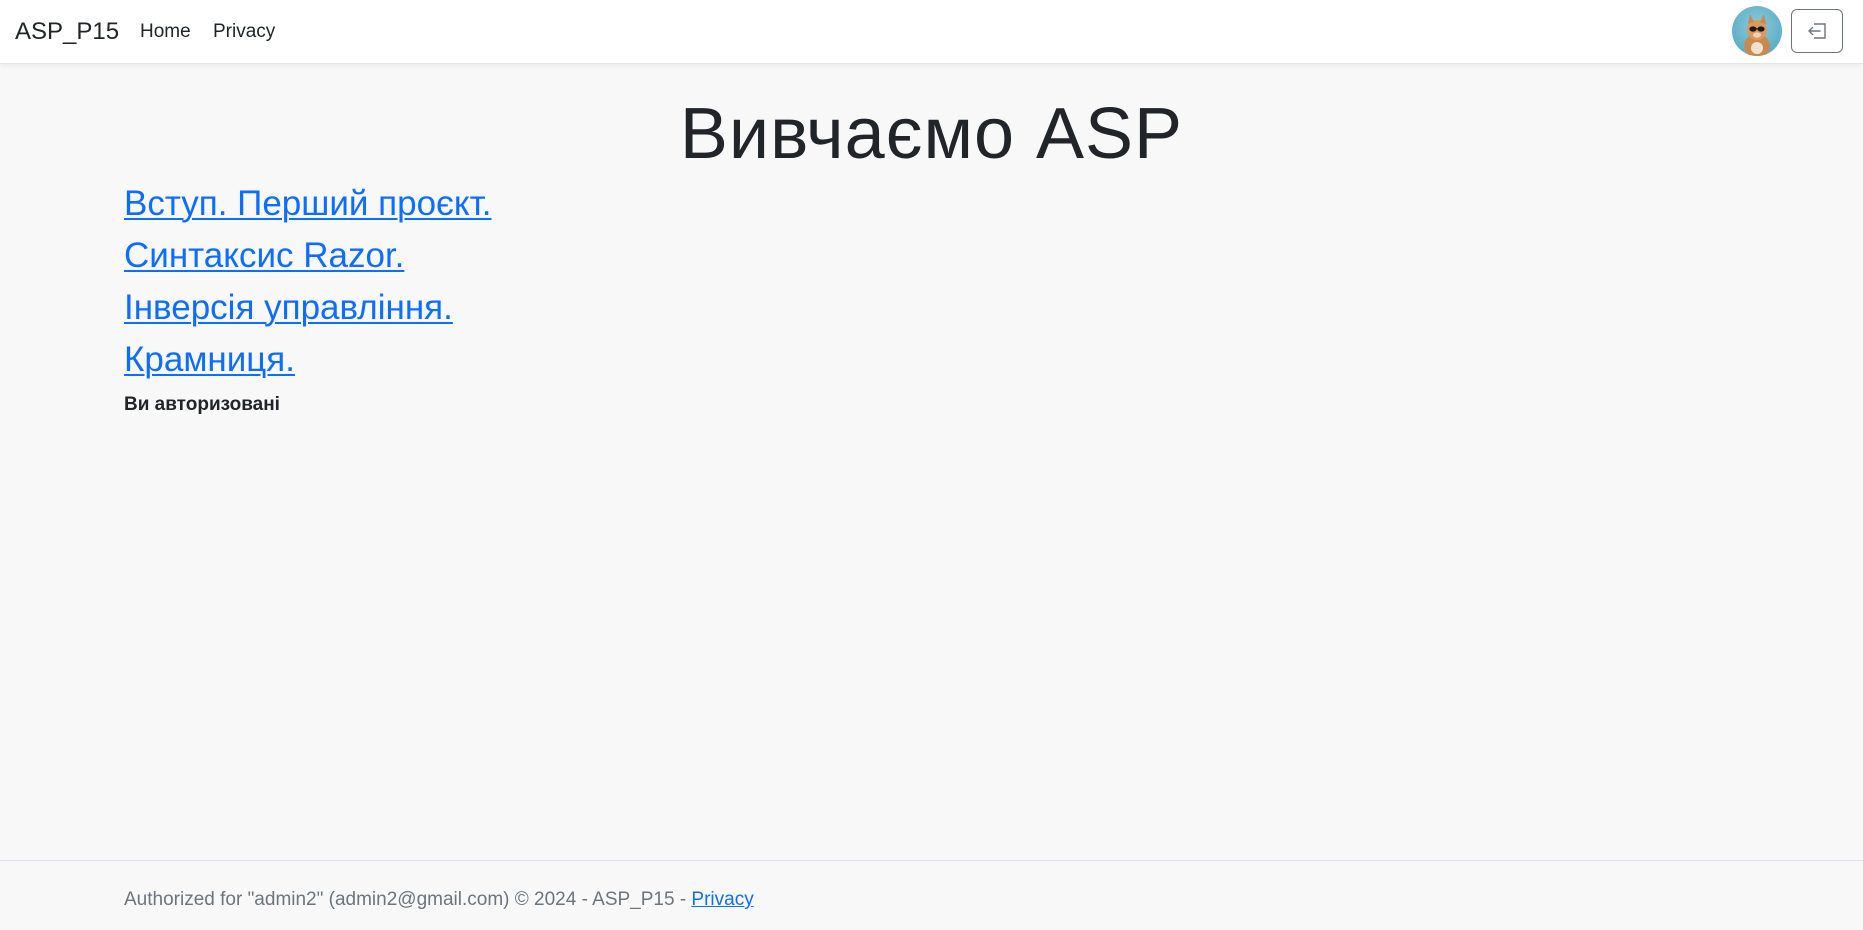 The image size is (1863, 930). What do you see at coordinates (931, 32) in the screenshot?
I see `top-navbar: ASP_P15 Home Privacy` at bounding box center [931, 32].